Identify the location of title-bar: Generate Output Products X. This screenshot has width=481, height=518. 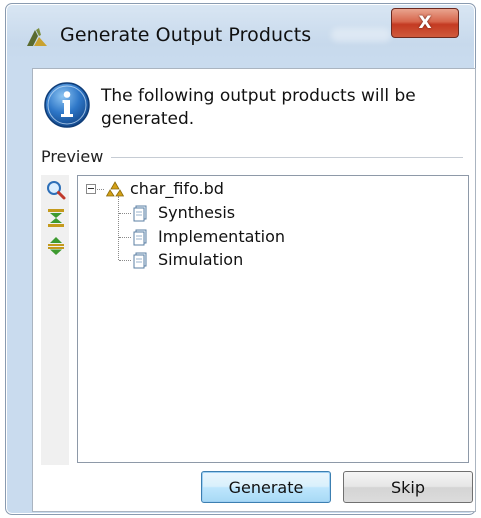
(240, 32).